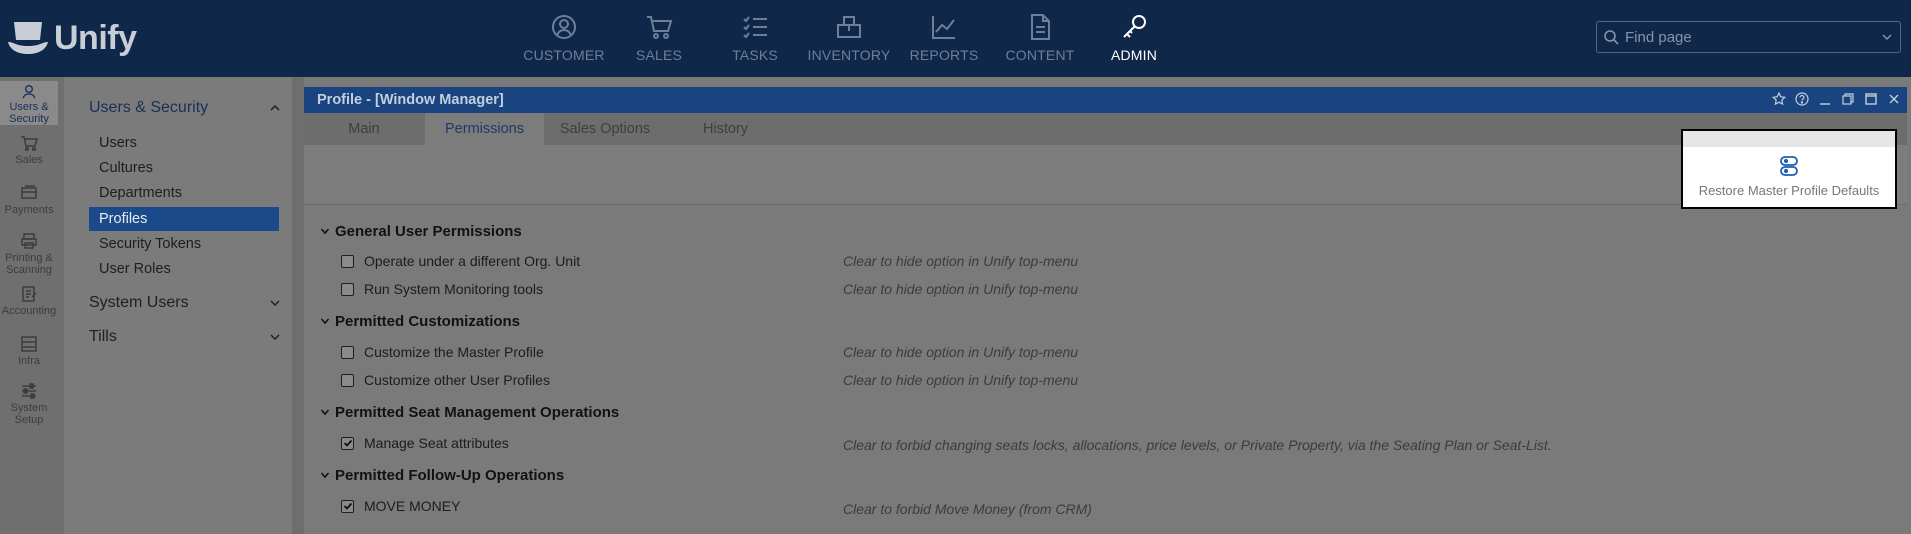 The height and width of the screenshot is (534, 1911). Describe the element at coordinates (1105, 129) in the screenshot. I see `window-tabs: Main Permissions Sales Options History` at that location.